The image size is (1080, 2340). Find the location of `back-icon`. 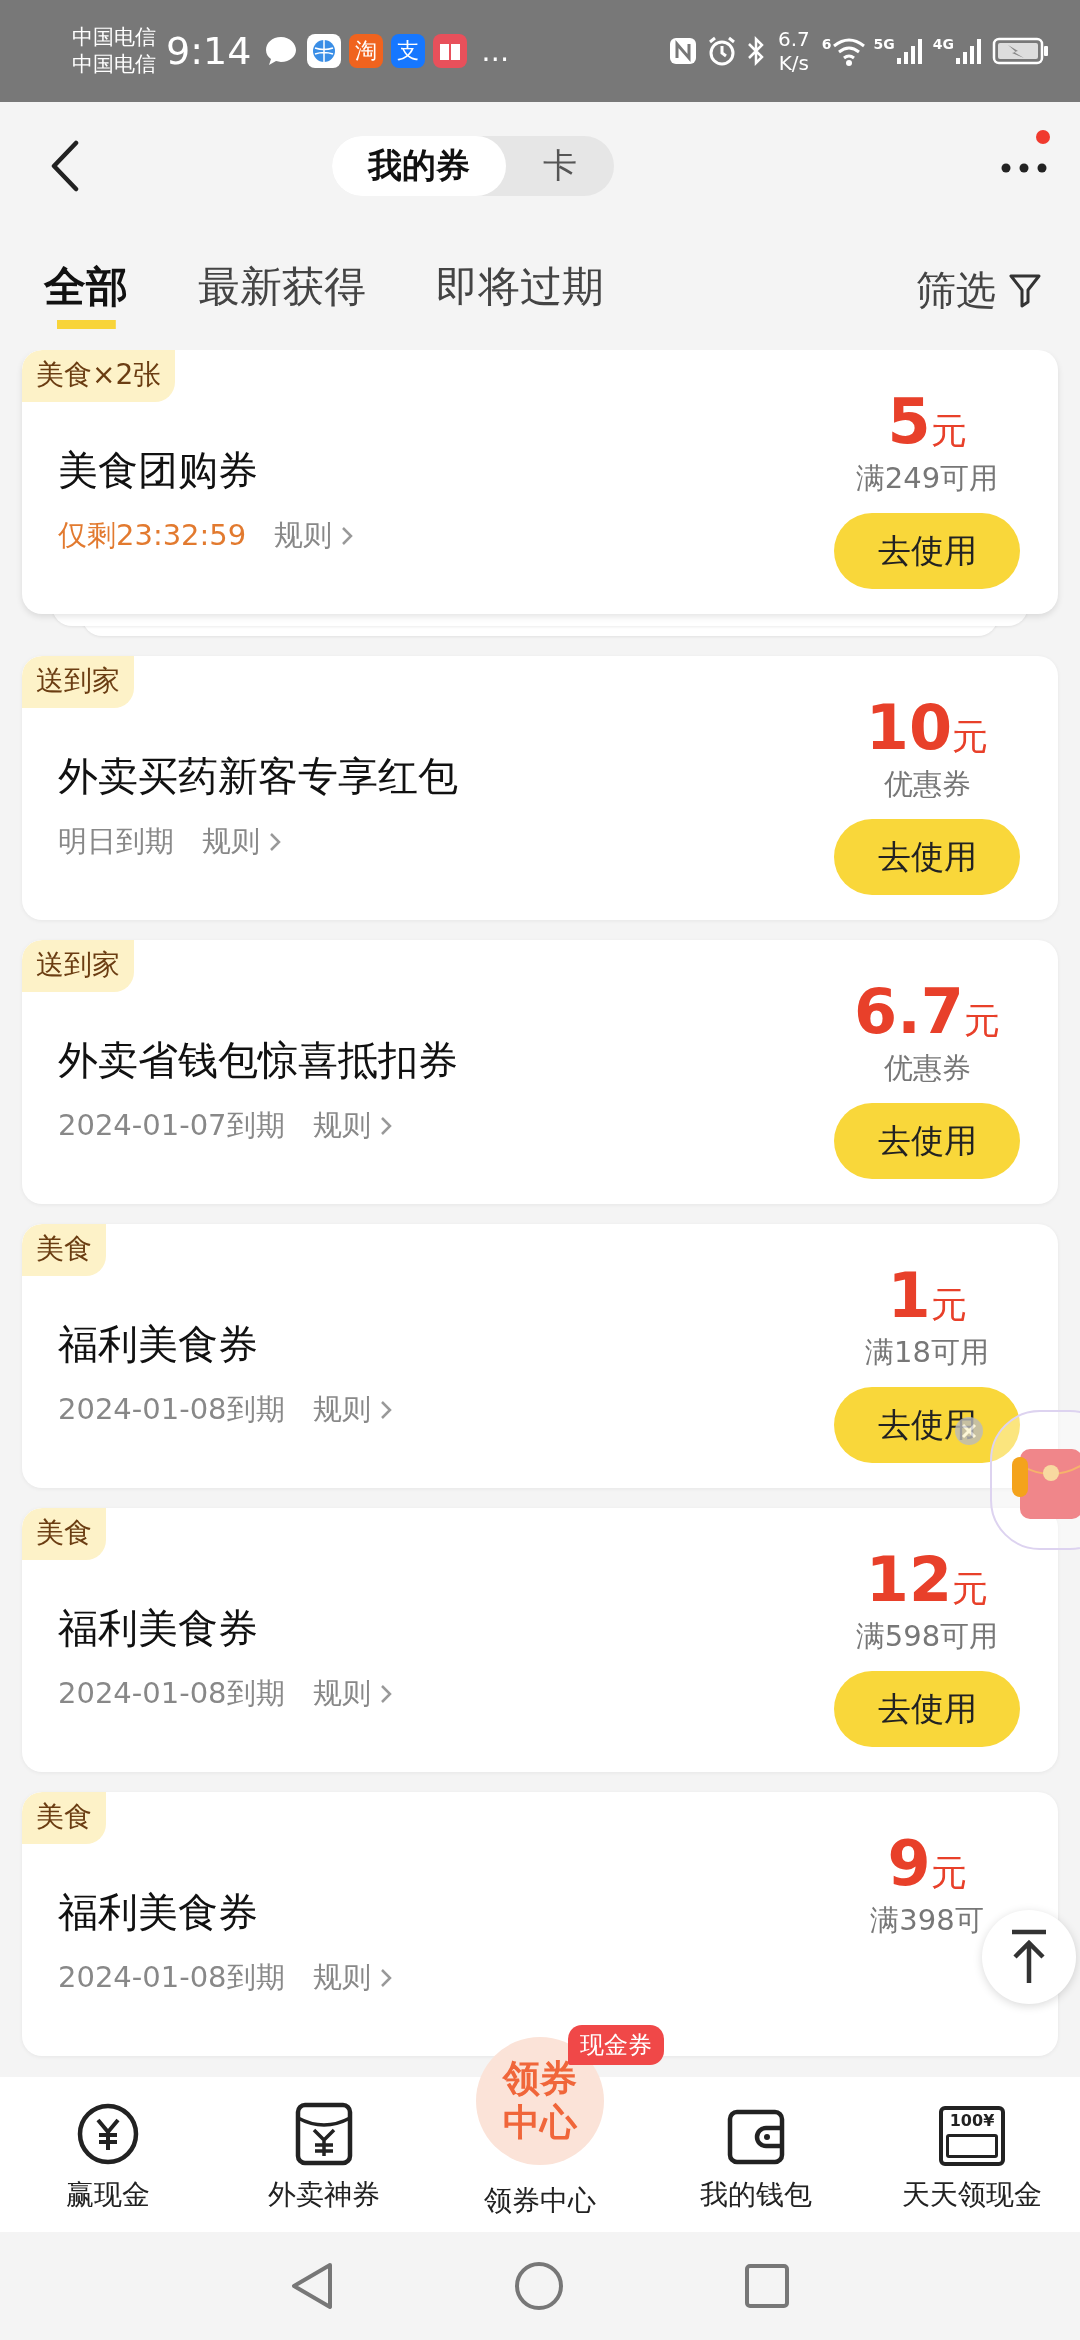

back-icon is located at coordinates (65, 166).